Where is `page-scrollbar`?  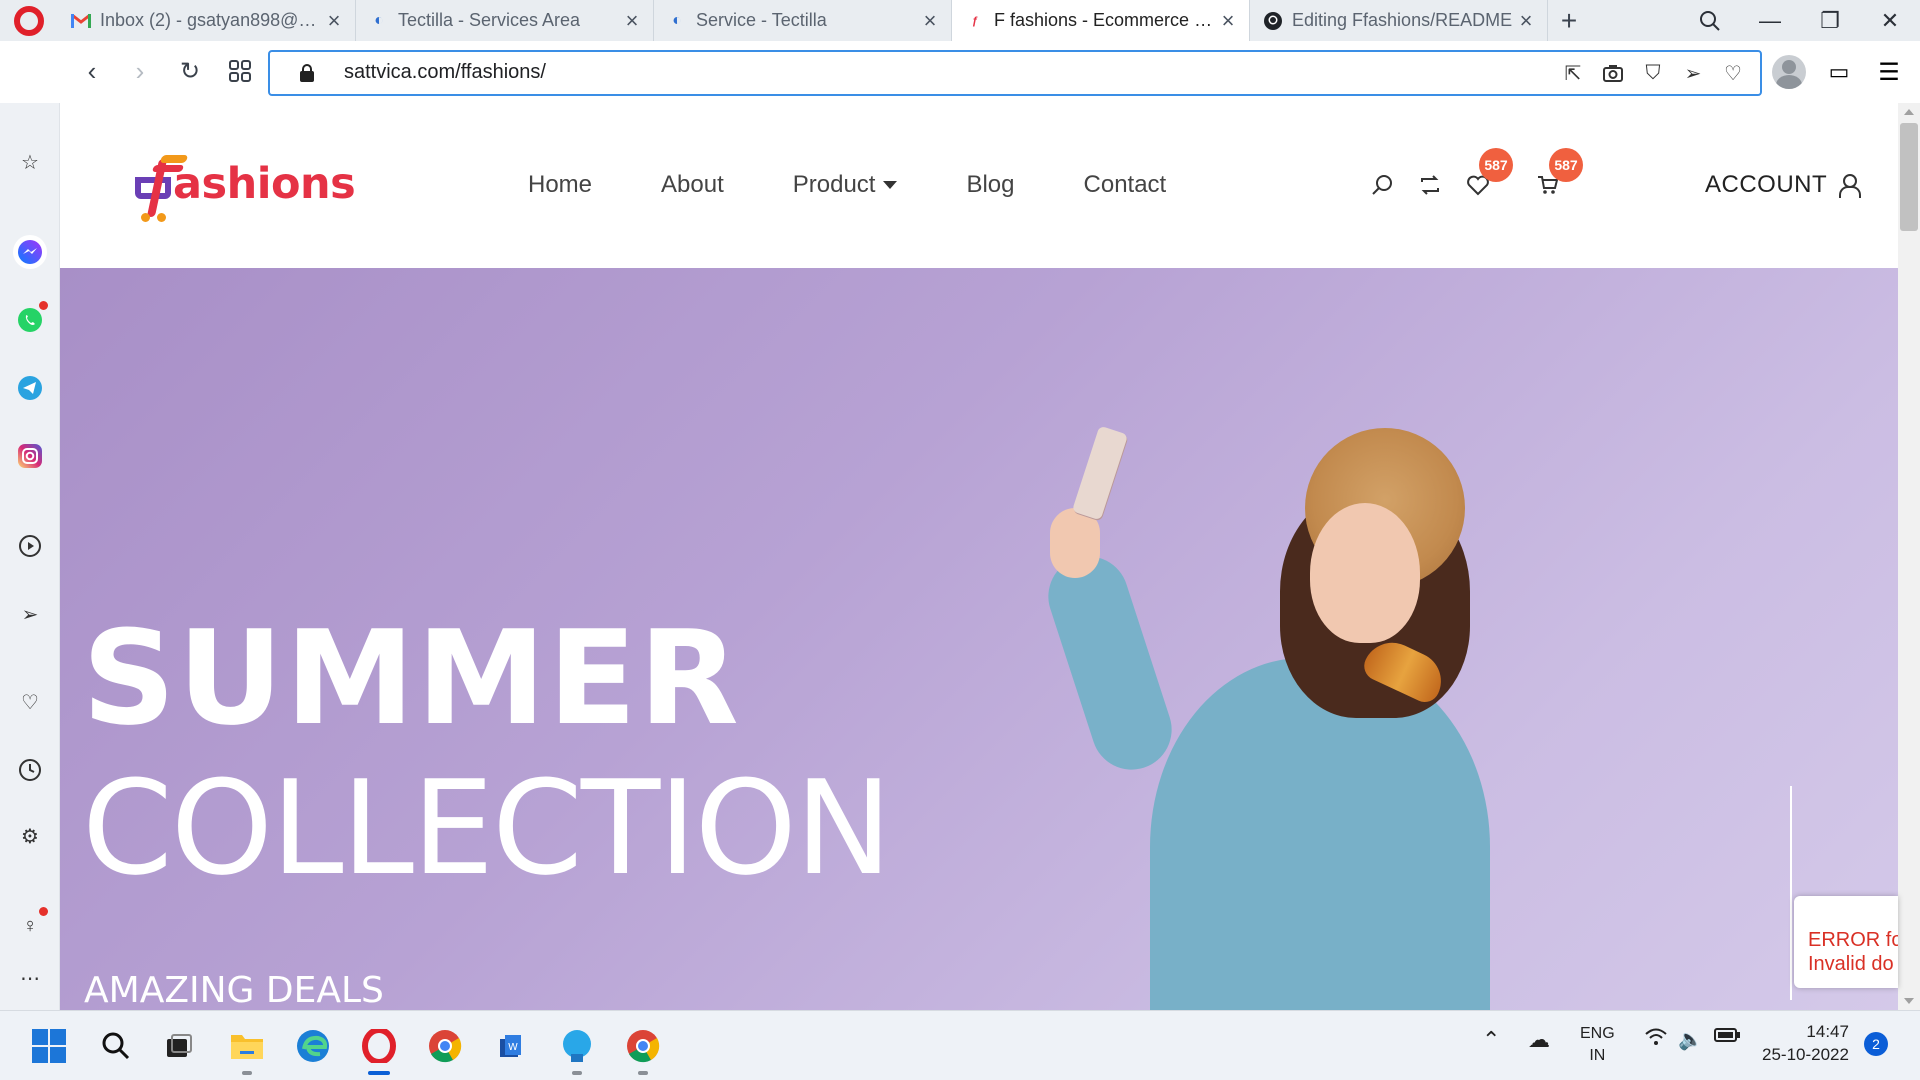 page-scrollbar is located at coordinates (1909, 556).